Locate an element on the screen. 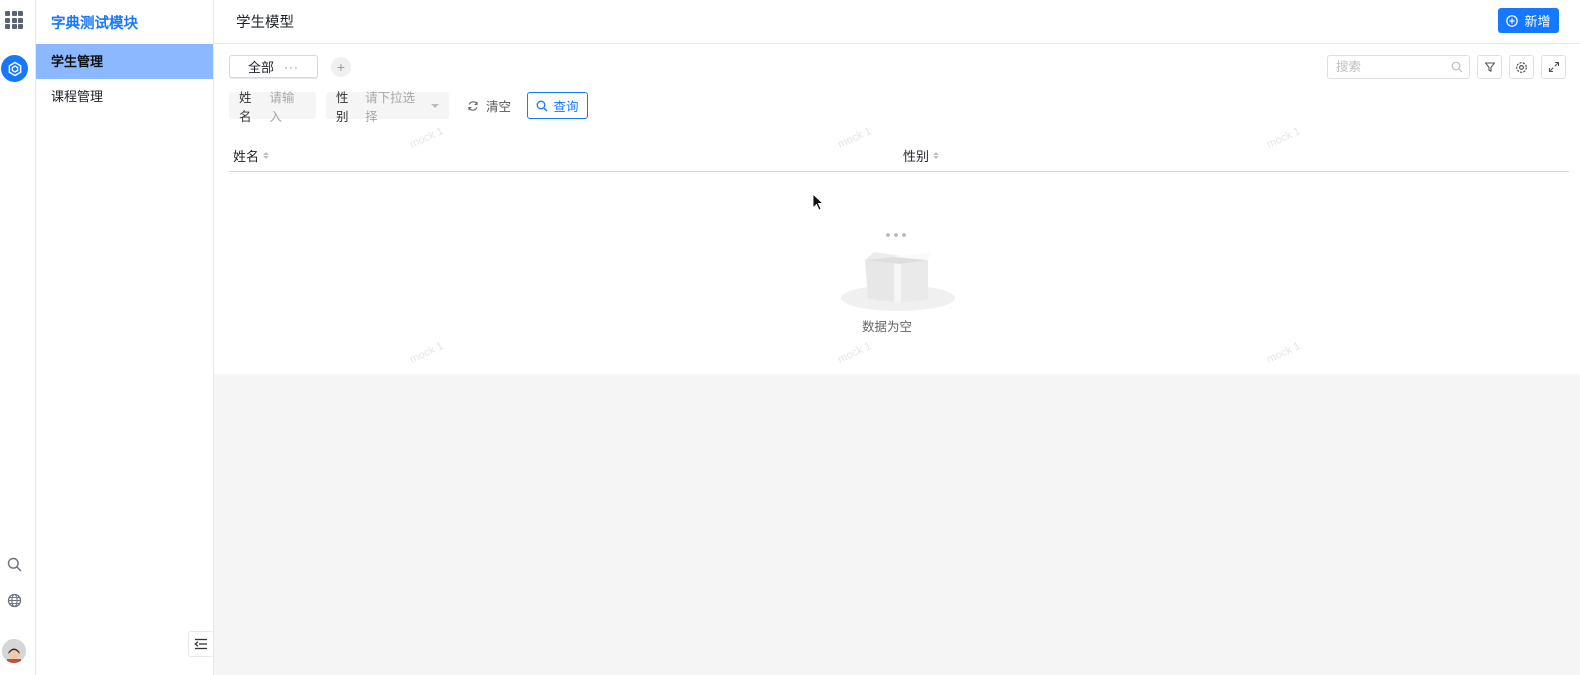 This screenshot has height=675, width=1580. add-button: 新增 is located at coordinates (1528, 20).